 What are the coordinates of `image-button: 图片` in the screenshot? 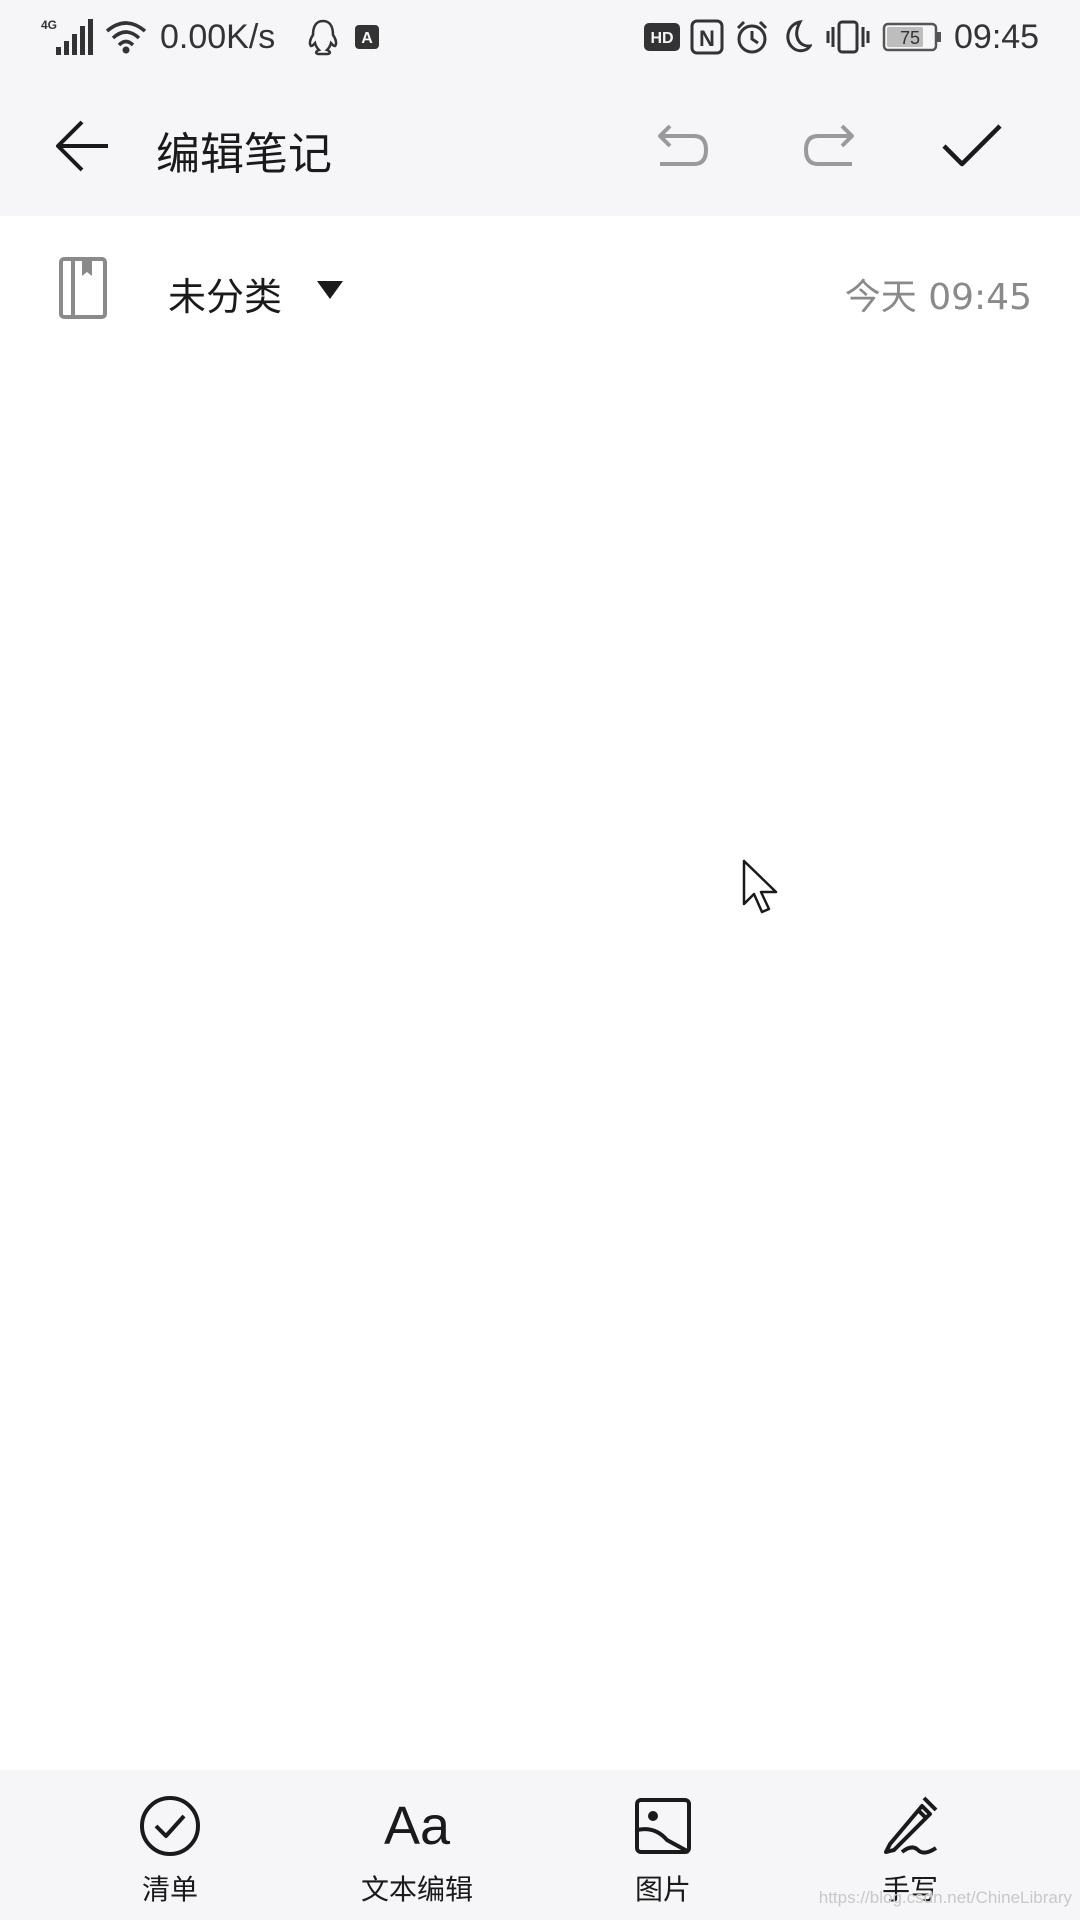 It's located at (663, 1845).